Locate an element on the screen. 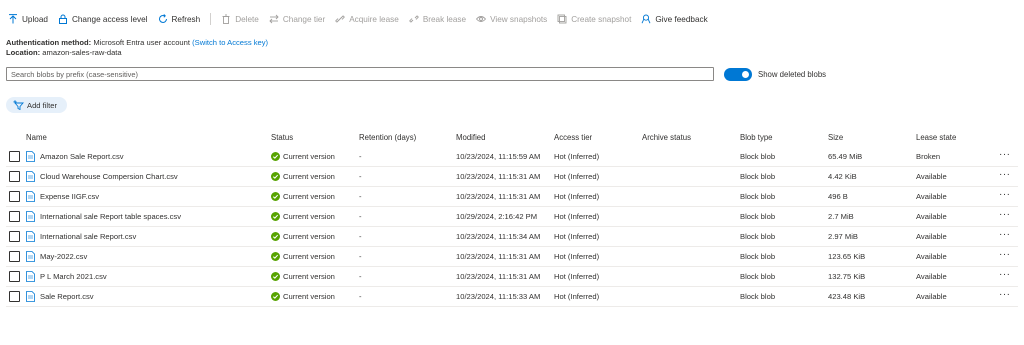 The image size is (1024, 345). blob-name-link: International sale Report.csv is located at coordinates (88, 236).